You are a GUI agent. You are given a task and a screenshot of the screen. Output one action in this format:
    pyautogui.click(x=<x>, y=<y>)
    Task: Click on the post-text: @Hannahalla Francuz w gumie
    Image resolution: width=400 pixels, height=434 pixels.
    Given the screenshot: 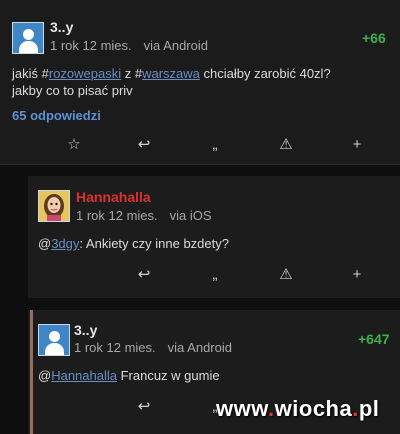 What is the action you would take?
    pyautogui.click(x=129, y=375)
    